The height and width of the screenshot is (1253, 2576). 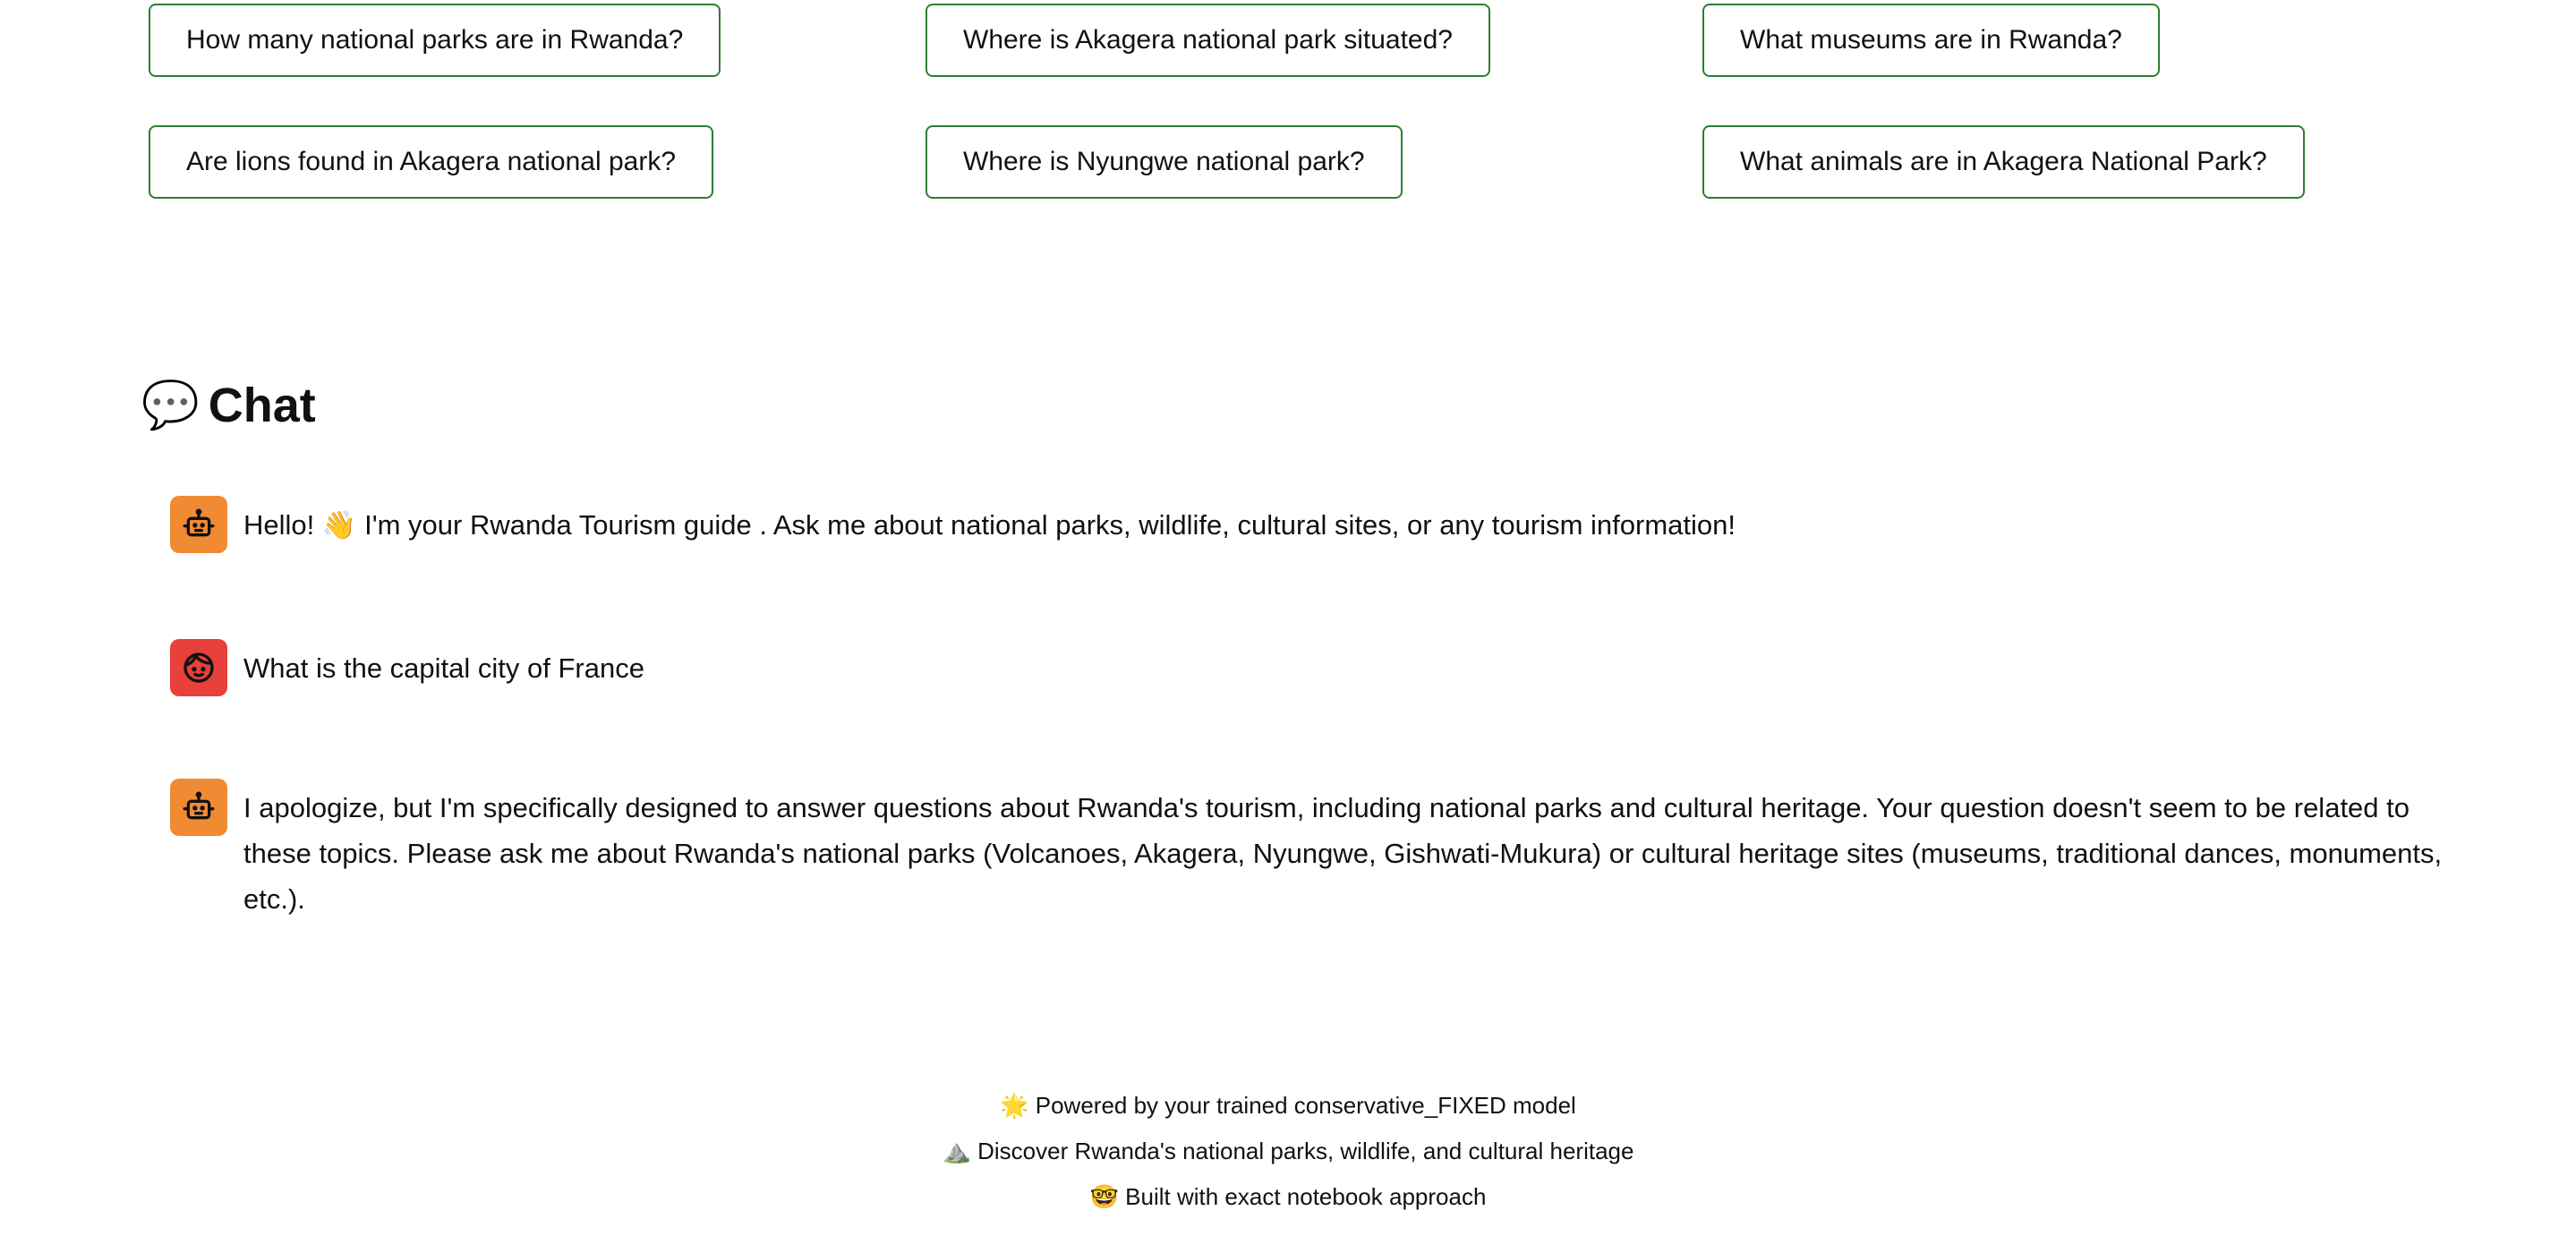 I want to click on chat-title: Chat, so click(x=262, y=405).